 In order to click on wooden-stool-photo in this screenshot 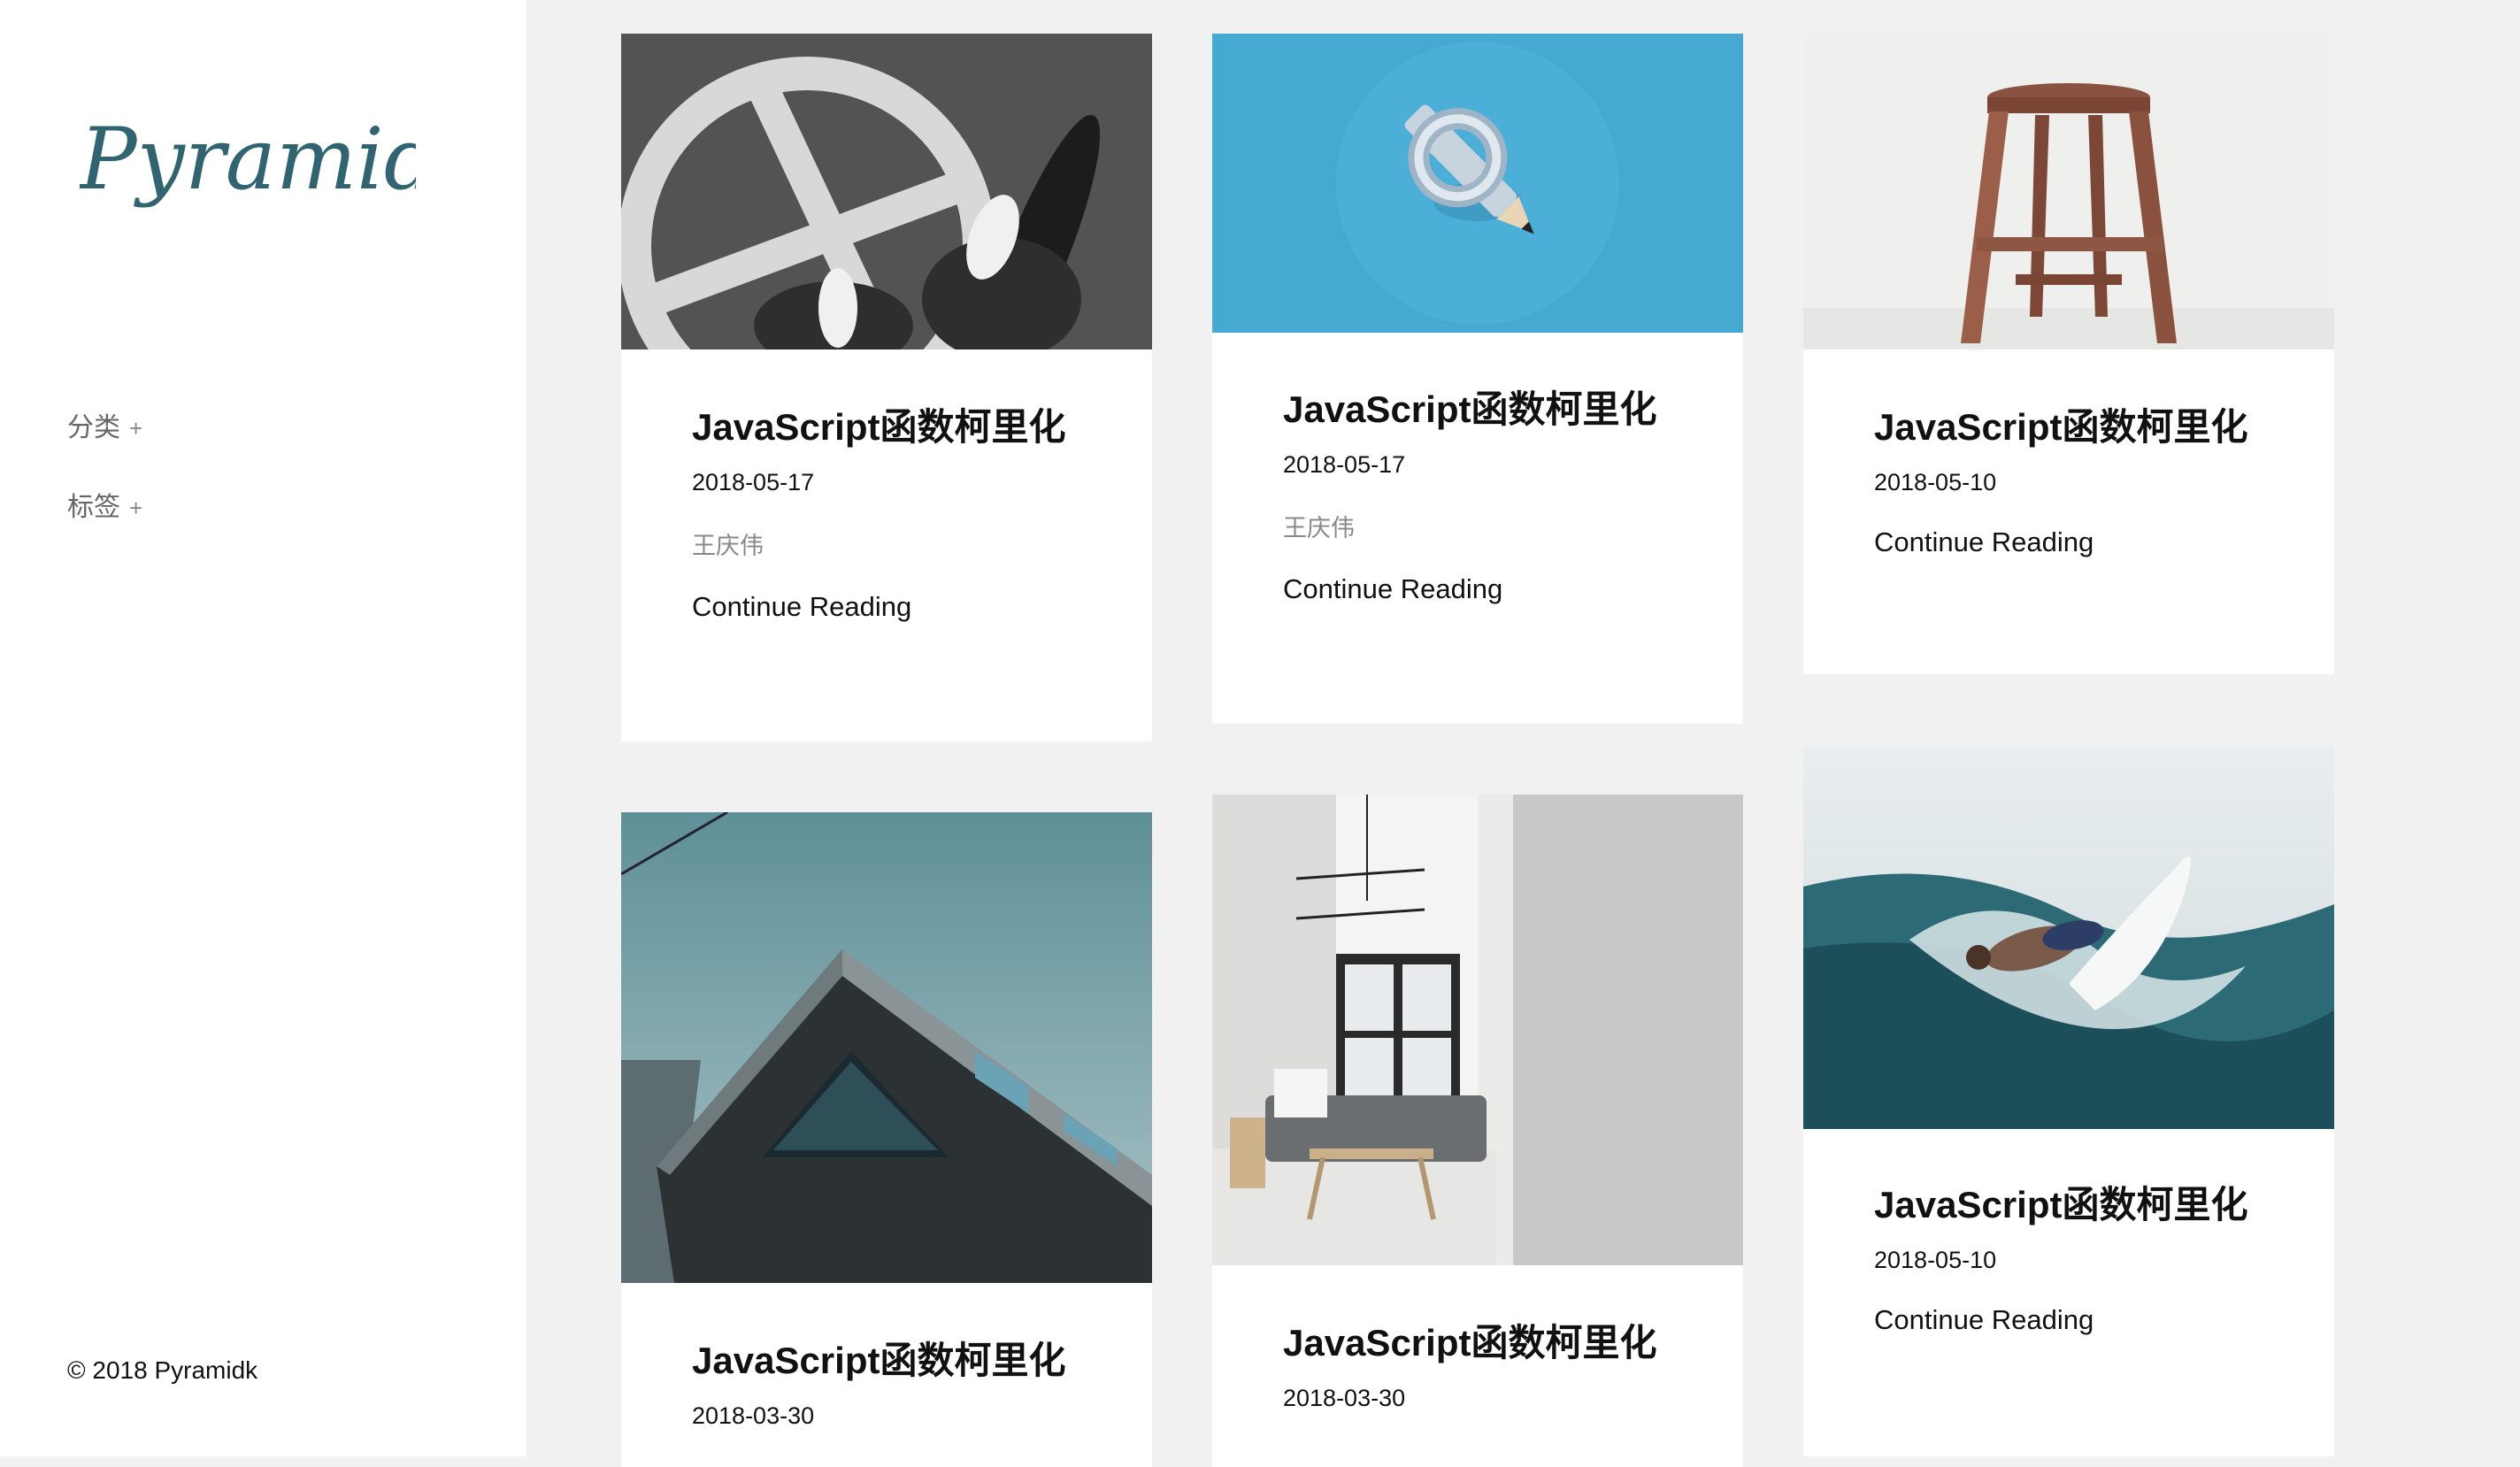, I will do `click(2068, 191)`.